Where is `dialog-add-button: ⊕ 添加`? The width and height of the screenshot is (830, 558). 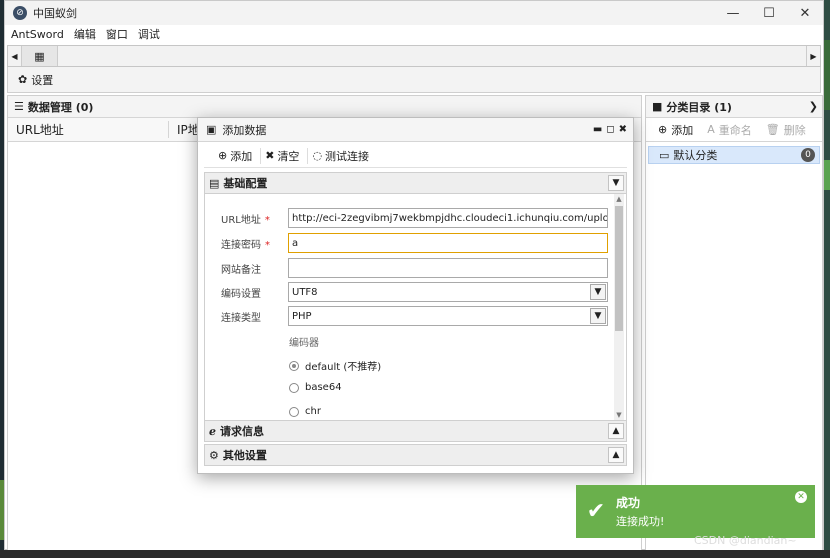 dialog-add-button: ⊕ 添加 is located at coordinates (238, 155).